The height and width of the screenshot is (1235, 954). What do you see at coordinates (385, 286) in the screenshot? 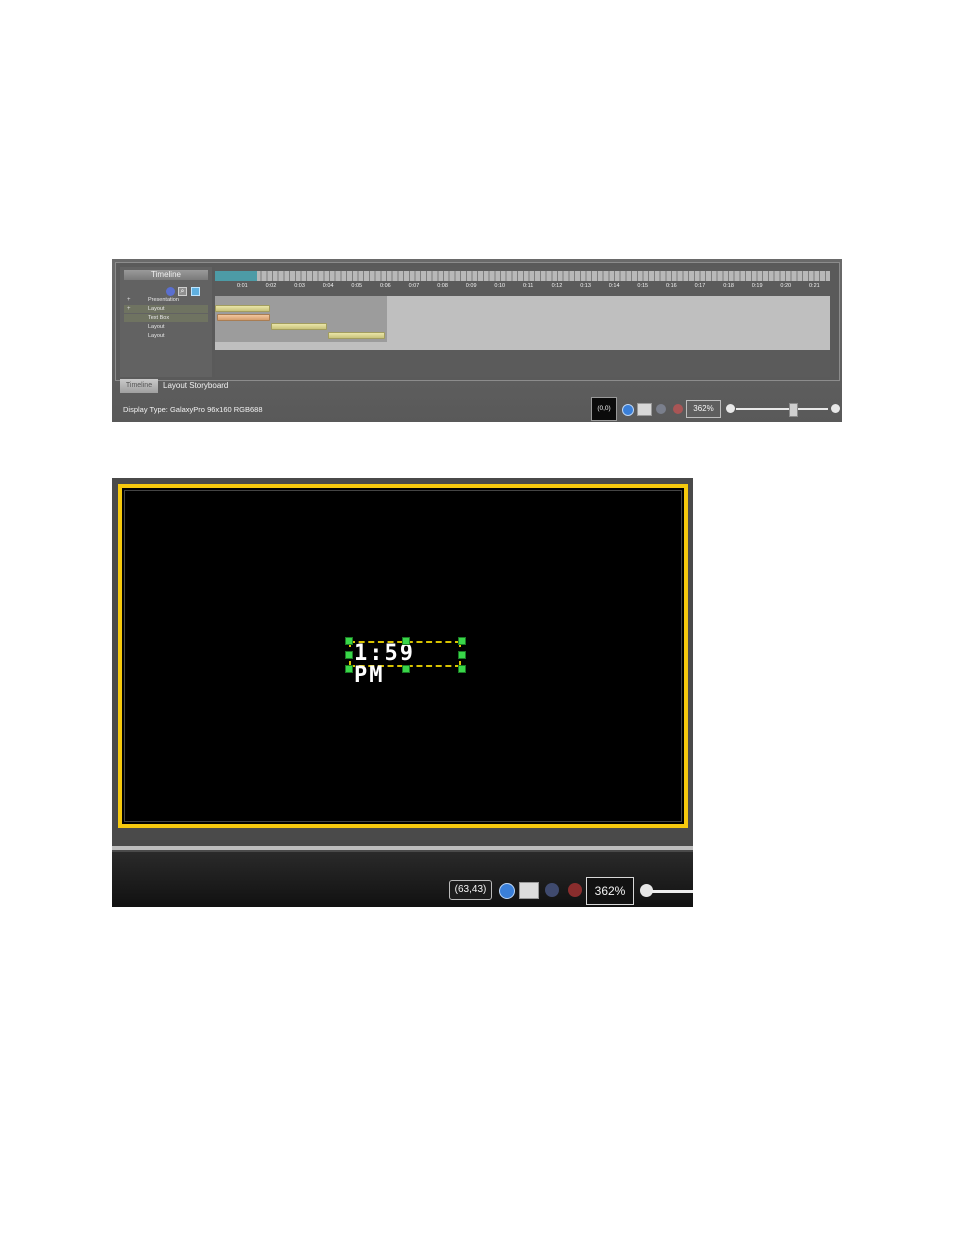
I see `tick-label: 0:06` at bounding box center [385, 286].